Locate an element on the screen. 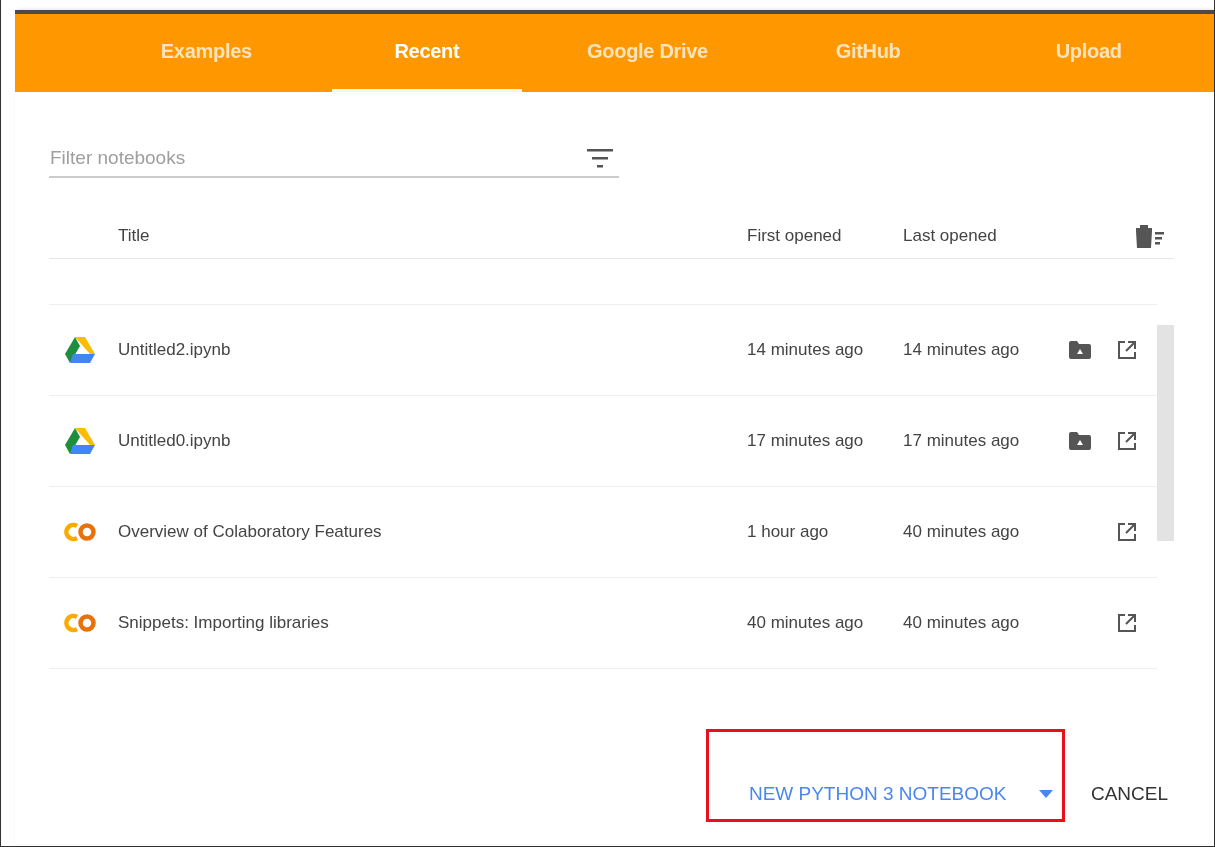  notebook-title: Untitled0.ipynb is located at coordinates (432, 441).